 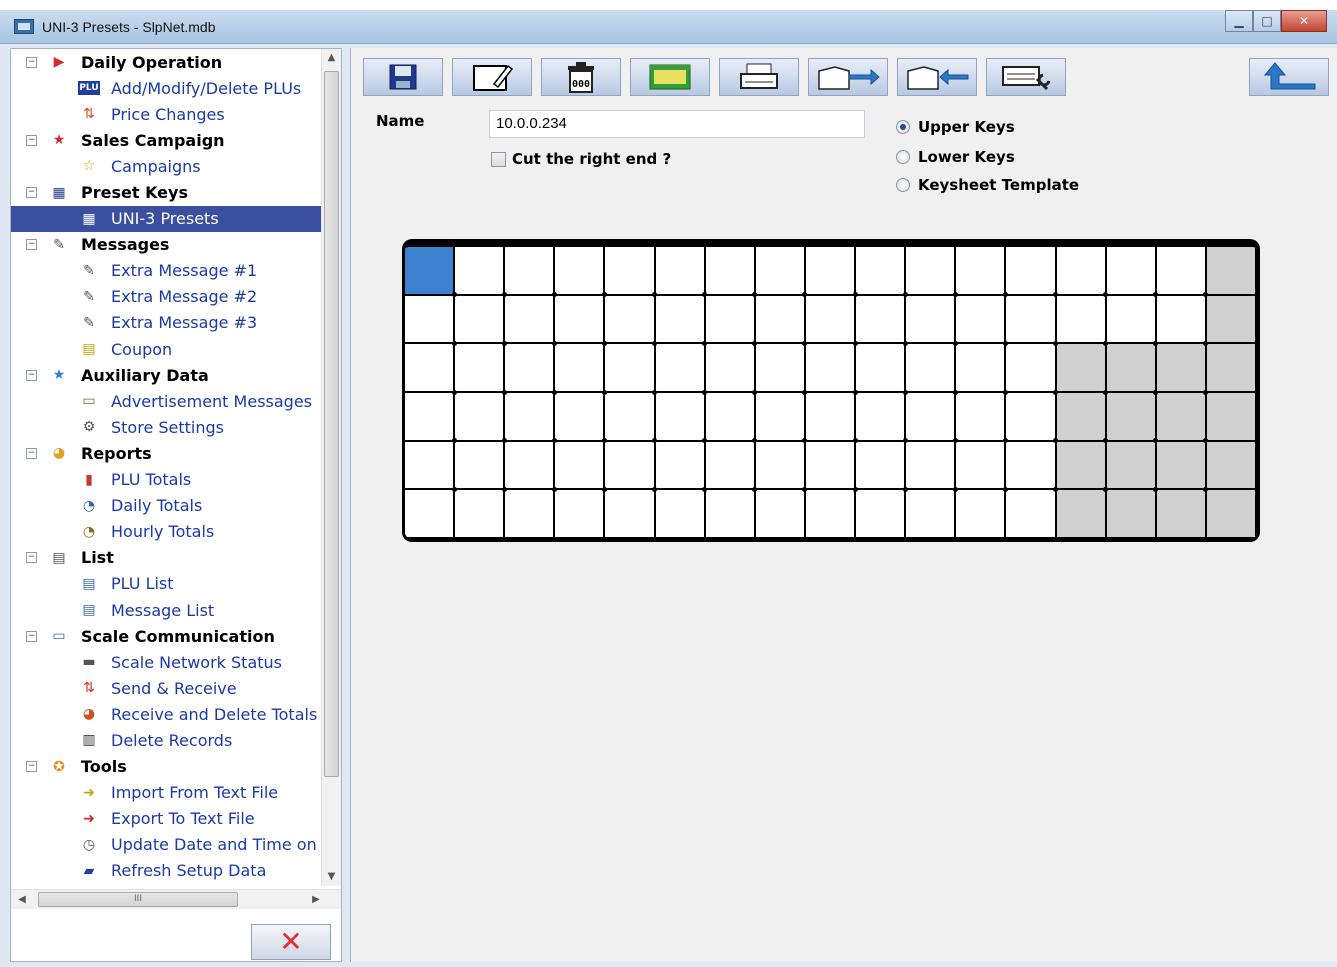 What do you see at coordinates (1026, 77) in the screenshot?
I see `keyboard-settings-button` at bounding box center [1026, 77].